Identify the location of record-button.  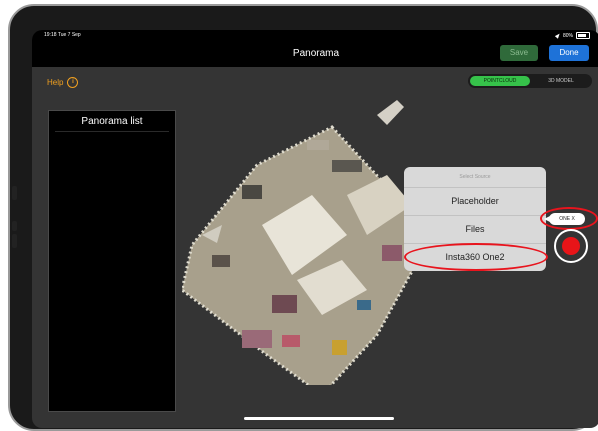
(571, 246).